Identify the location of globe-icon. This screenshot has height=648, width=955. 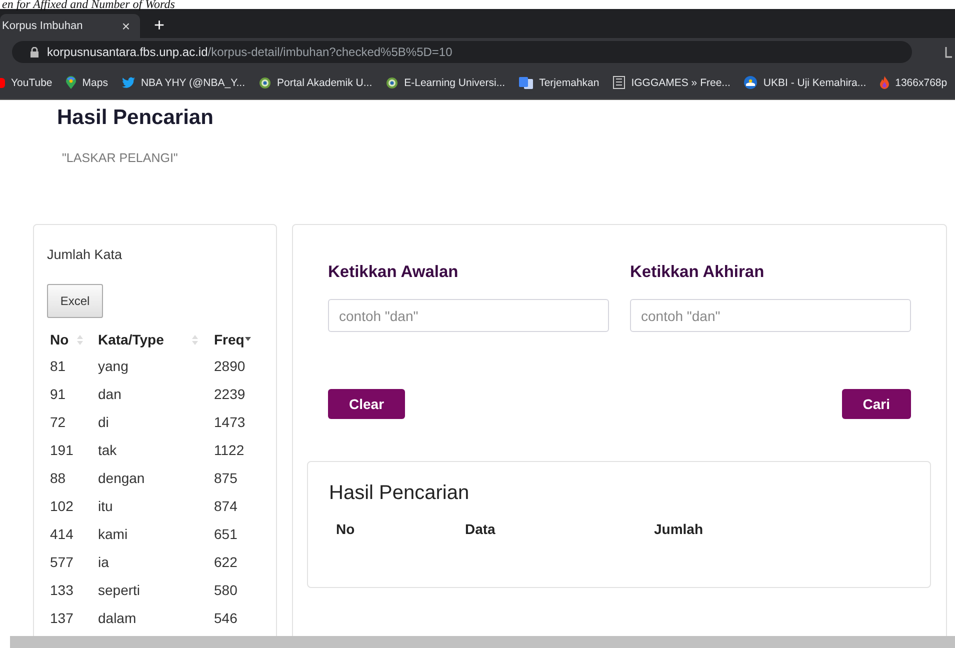
(751, 82).